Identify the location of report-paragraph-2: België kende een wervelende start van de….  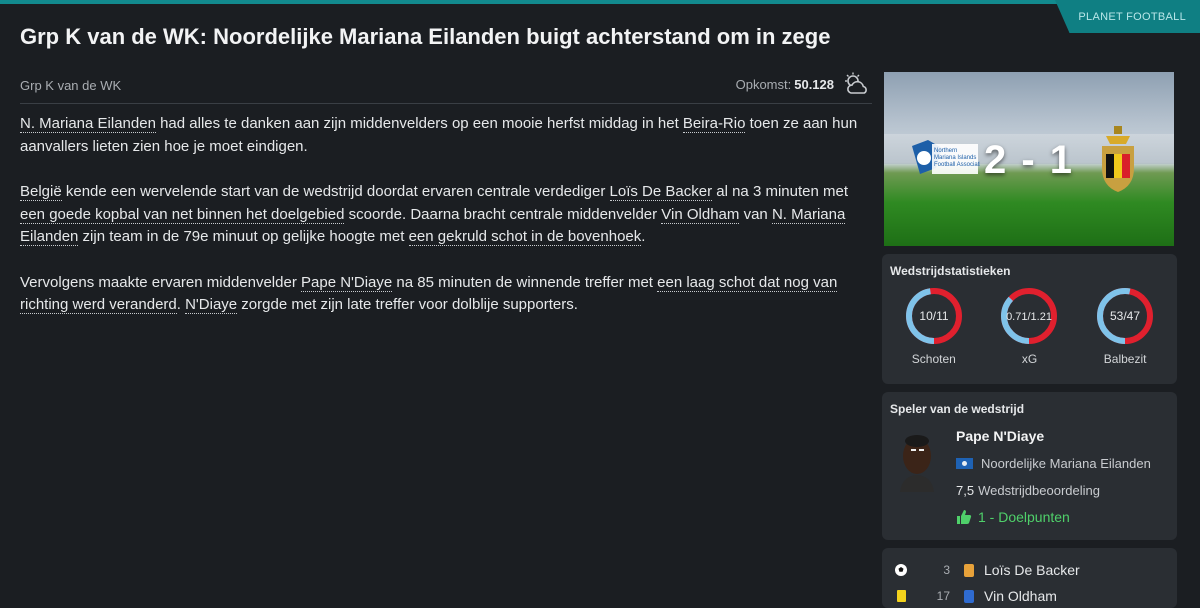
(446, 215).